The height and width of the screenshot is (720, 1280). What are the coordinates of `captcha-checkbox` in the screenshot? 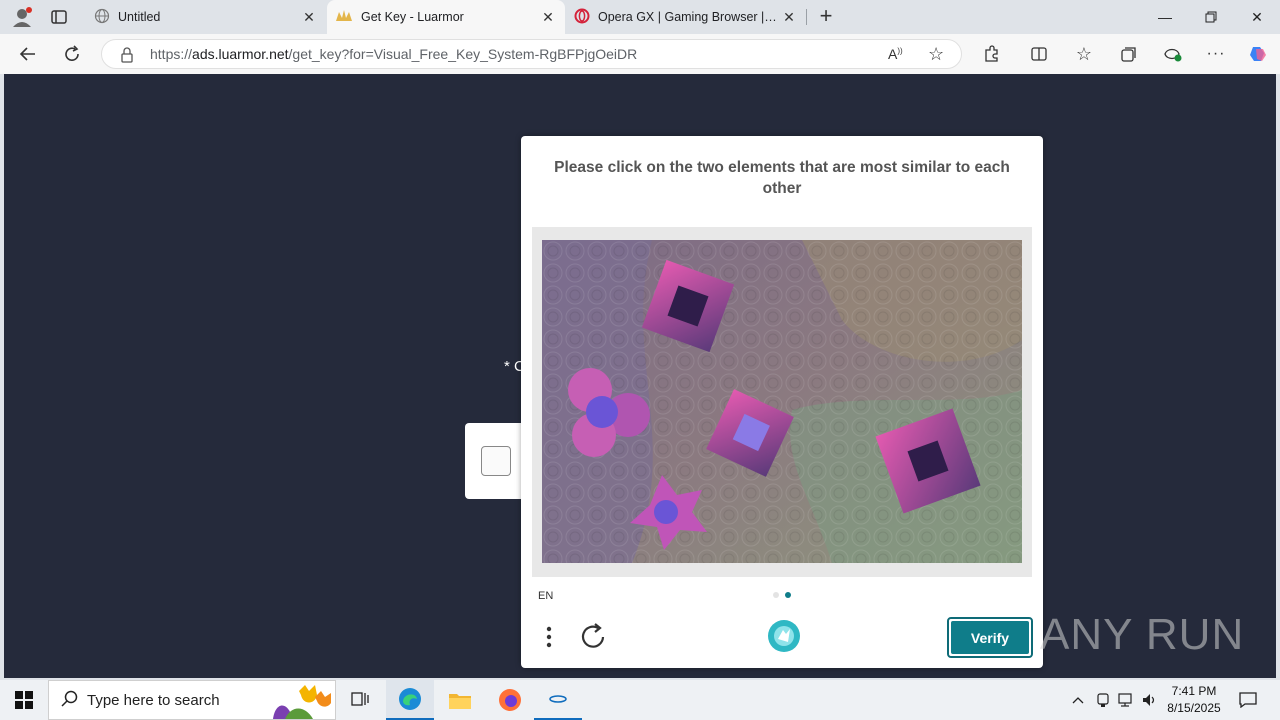 It's located at (496, 461).